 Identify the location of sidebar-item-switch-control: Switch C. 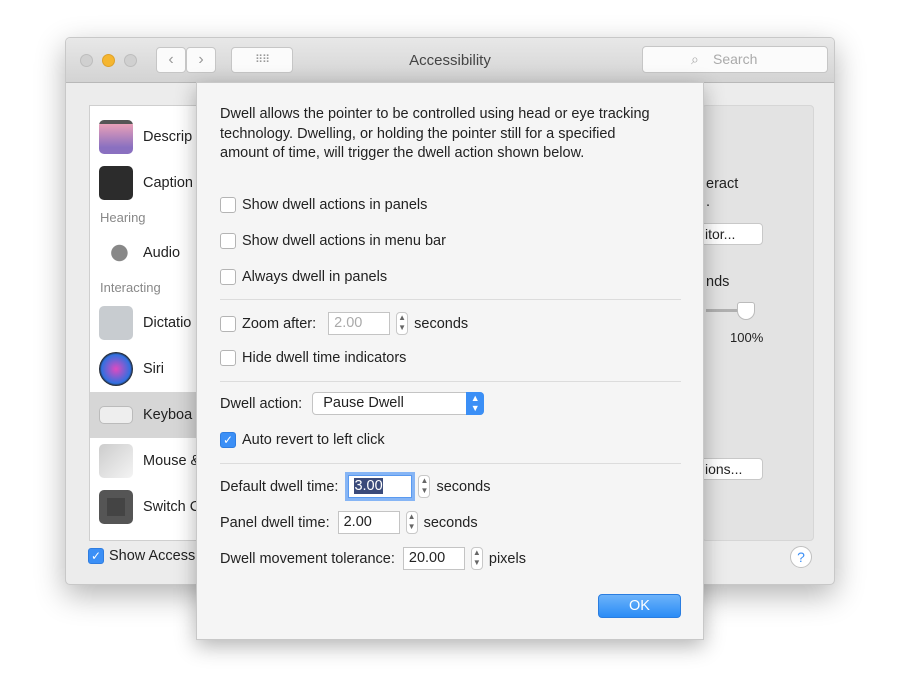
(149, 507).